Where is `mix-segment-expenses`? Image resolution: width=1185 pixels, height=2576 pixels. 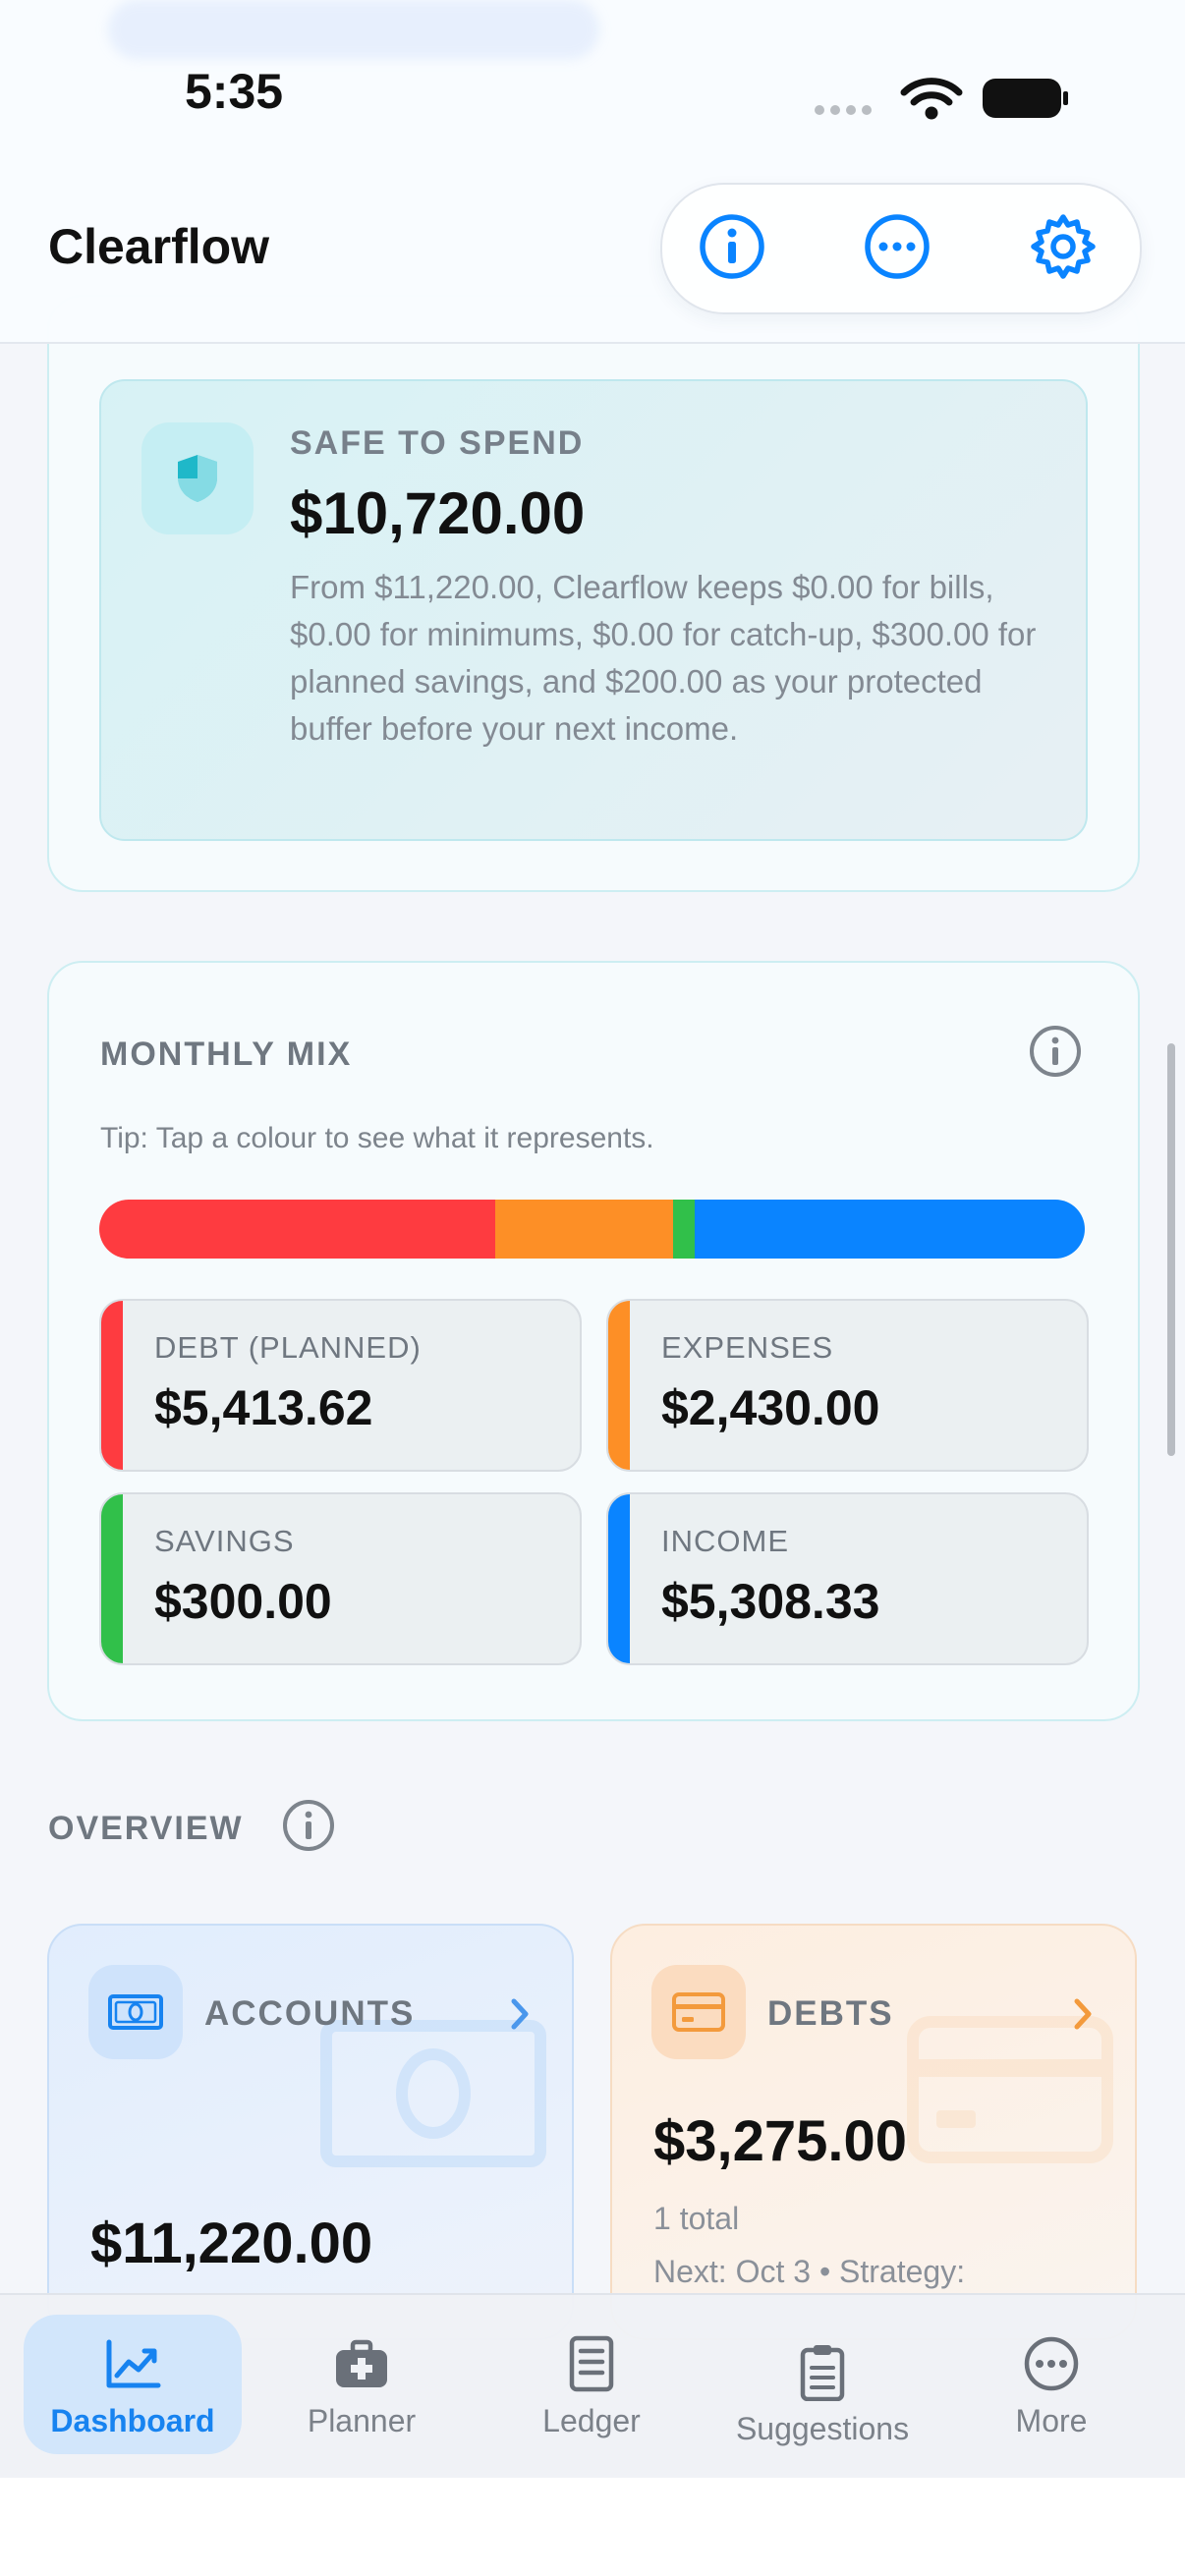 mix-segment-expenses is located at coordinates (584, 1229).